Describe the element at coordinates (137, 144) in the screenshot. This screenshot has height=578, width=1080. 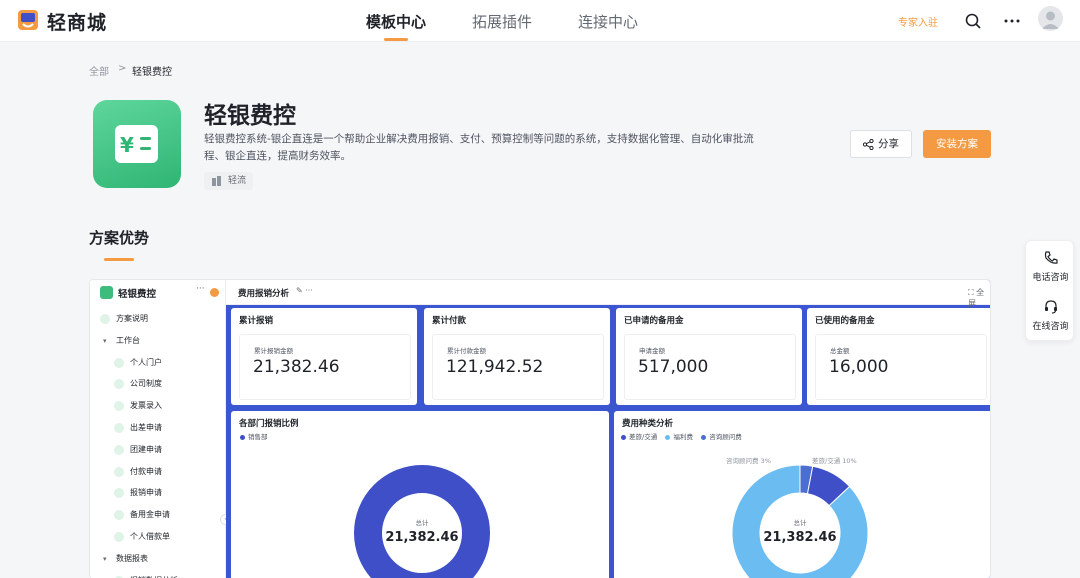
I see `app-icon: ¥` at that location.